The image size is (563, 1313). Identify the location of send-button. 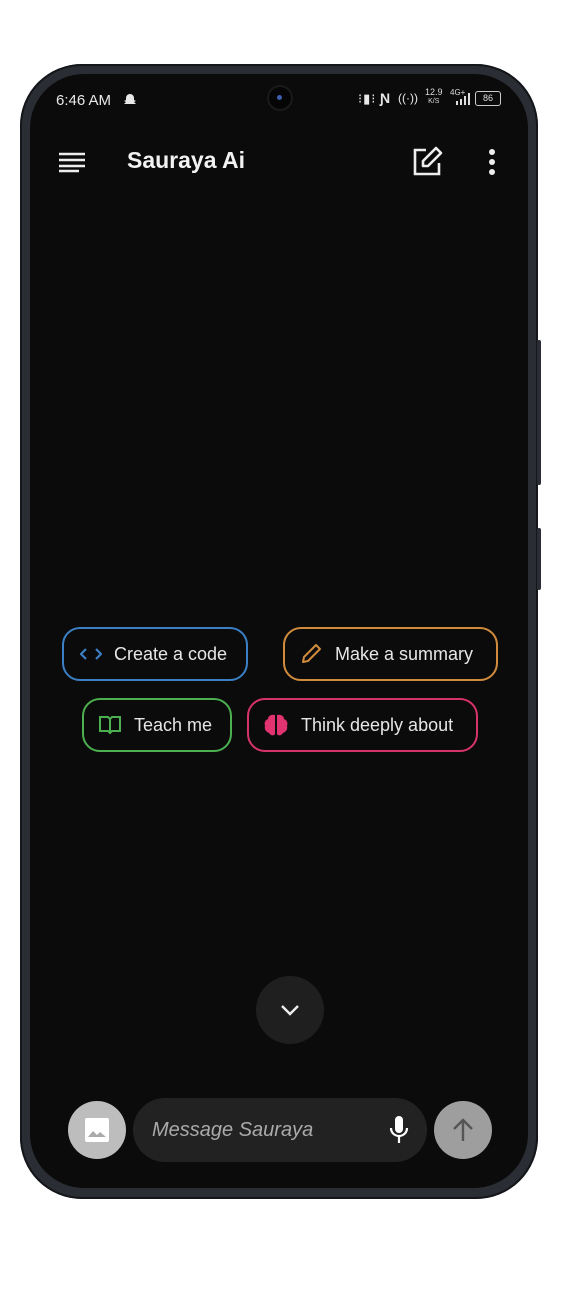
(463, 1130).